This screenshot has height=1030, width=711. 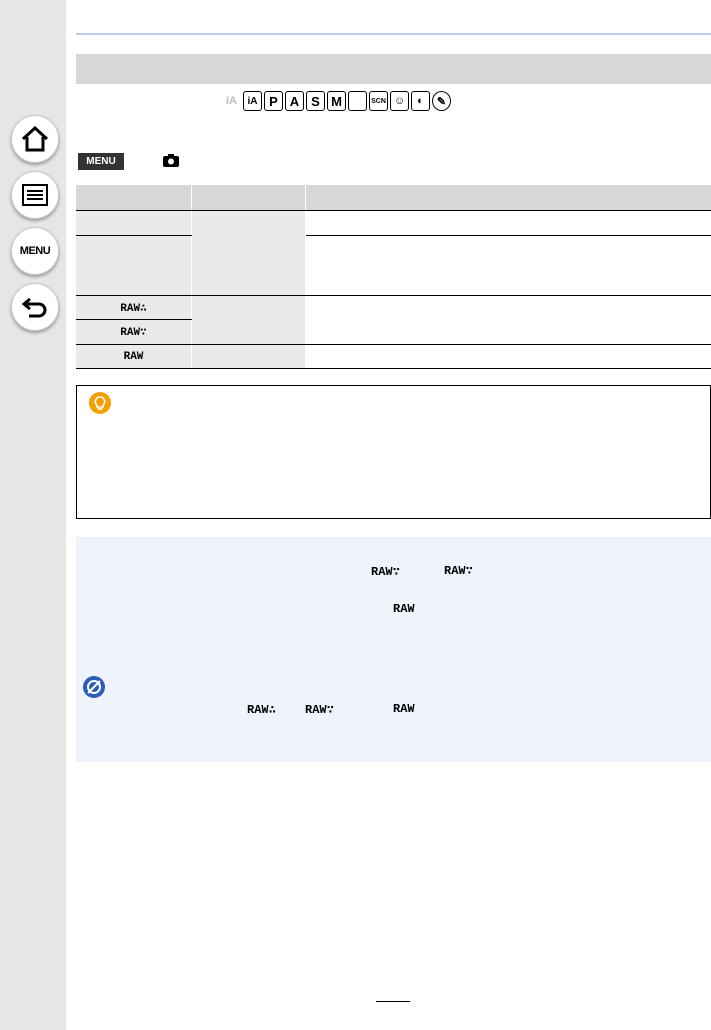 I want to click on mode-a-icon: A, so click(x=294, y=101).